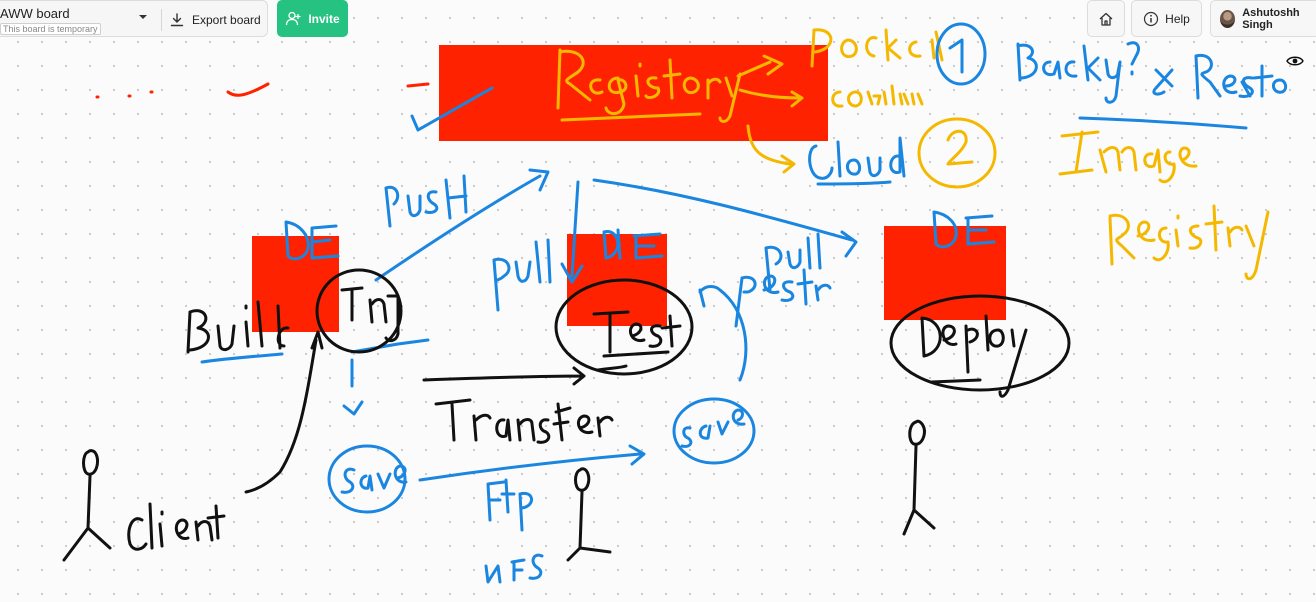  I want to click on eye-icon, so click(1295, 61).